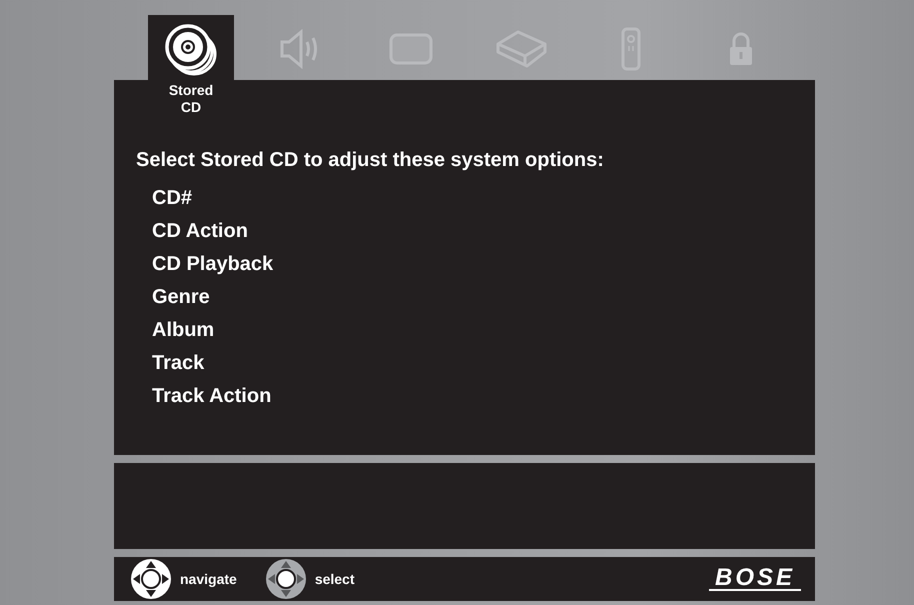  Describe the element at coordinates (200, 231) in the screenshot. I see `menu-option: CD Action` at that location.